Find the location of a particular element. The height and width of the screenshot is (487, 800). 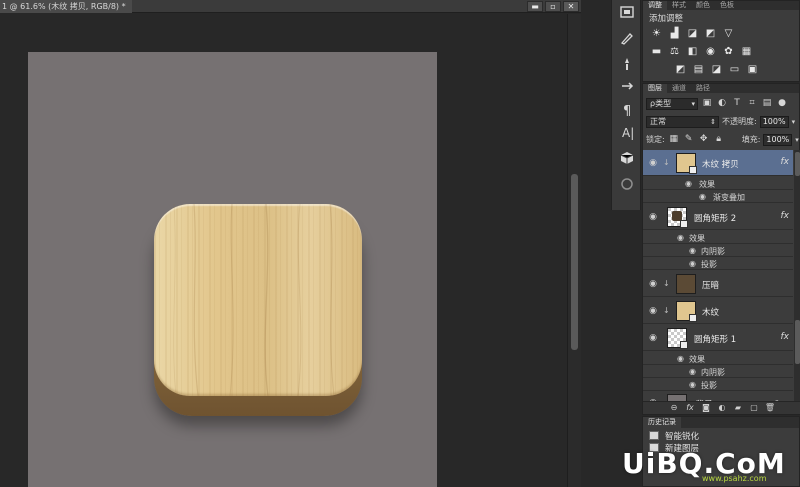

layers-scrollbar is located at coordinates (797, 275).